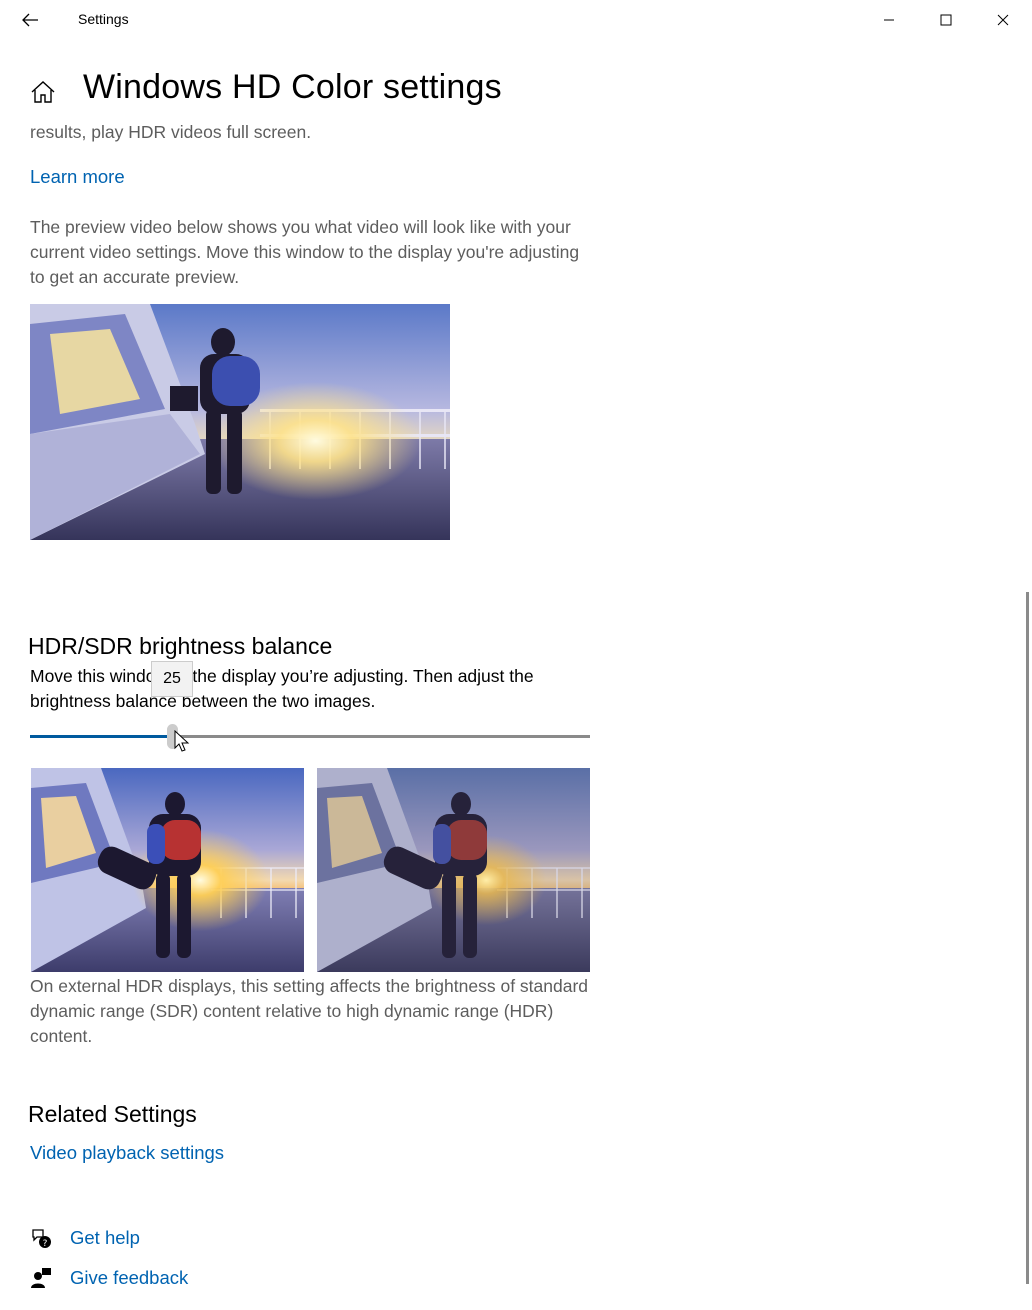 This screenshot has height=1310, width=1032. I want to click on maximize-icon, so click(946, 20).